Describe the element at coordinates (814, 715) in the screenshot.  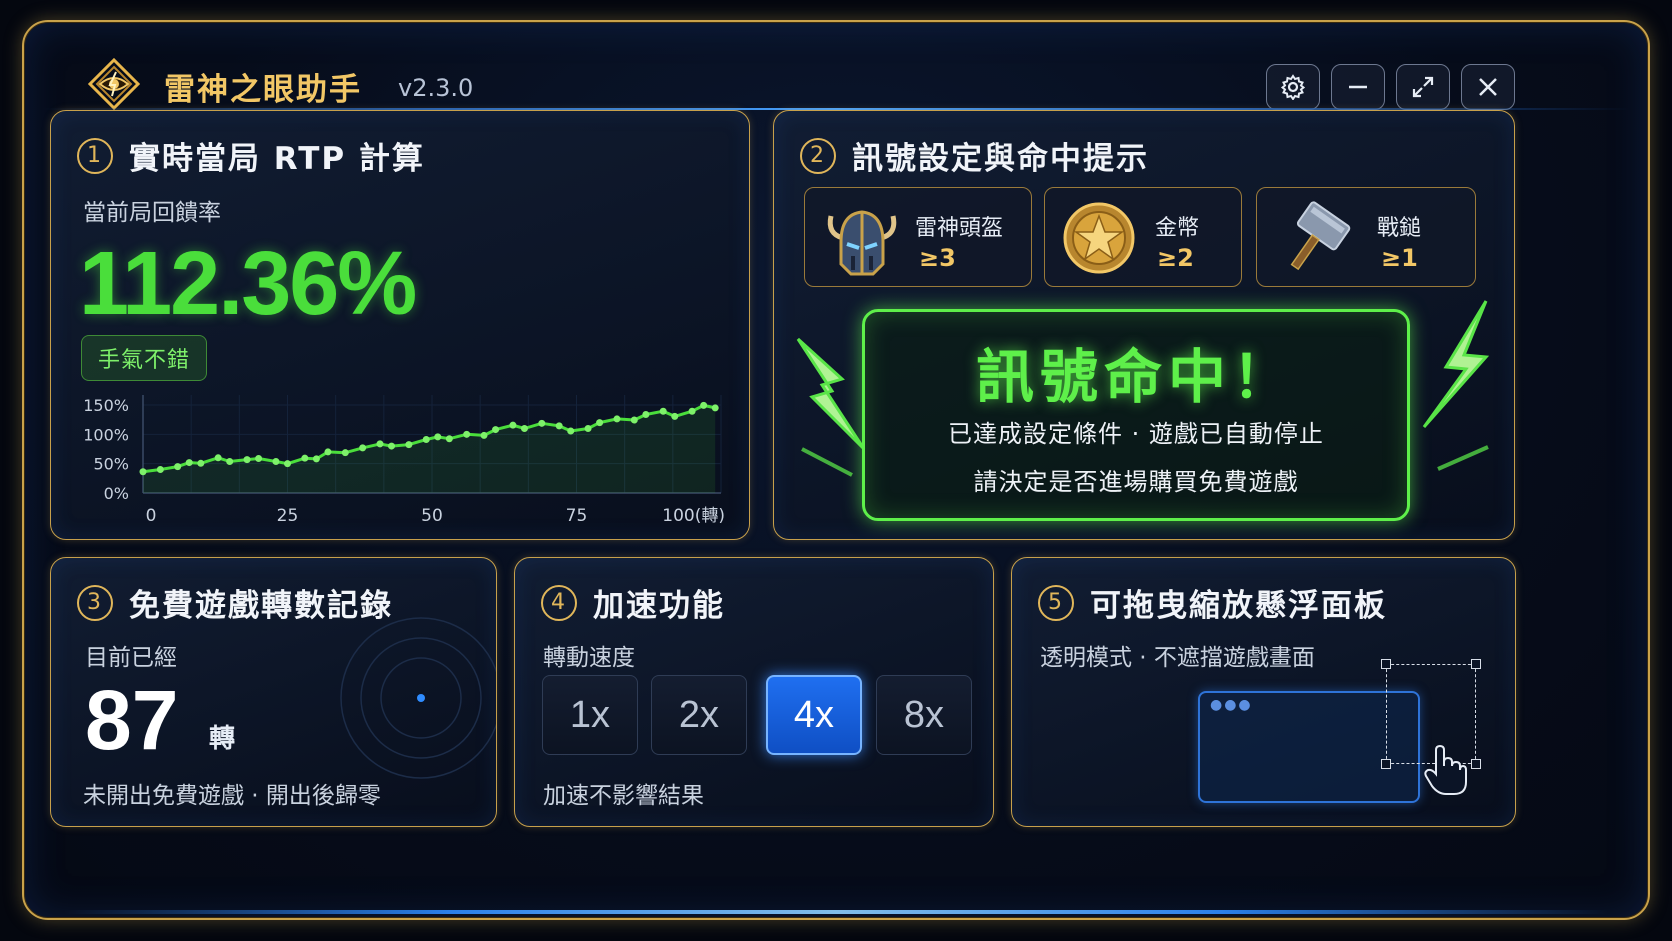
I see `speed-4x-button: 4x` at that location.